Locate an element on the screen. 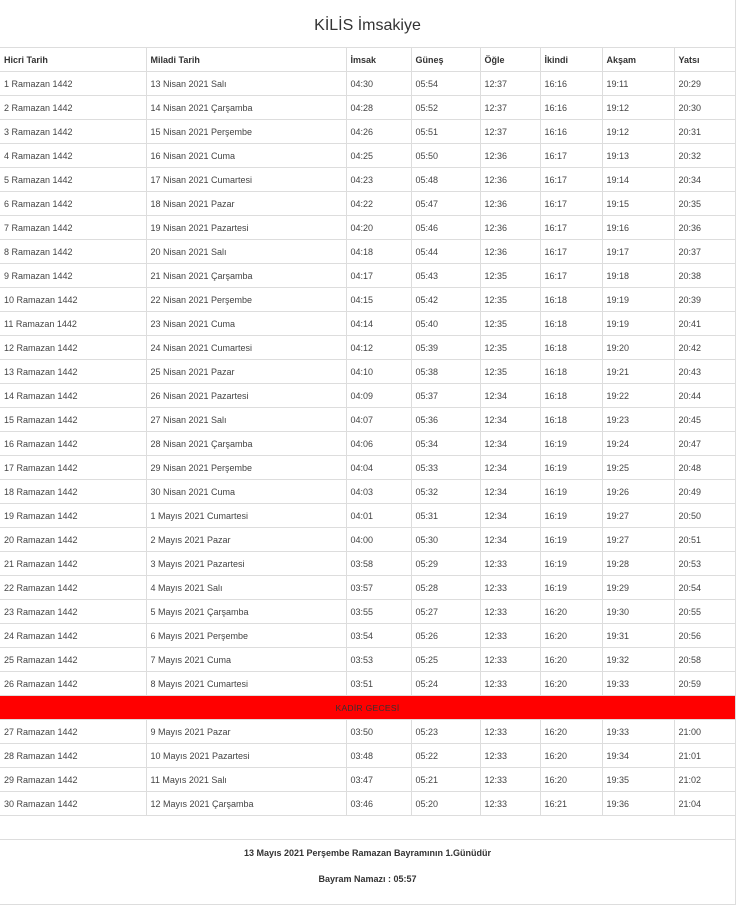 This screenshot has width=737, height=906. table-cell: 05:32 is located at coordinates (445, 491).